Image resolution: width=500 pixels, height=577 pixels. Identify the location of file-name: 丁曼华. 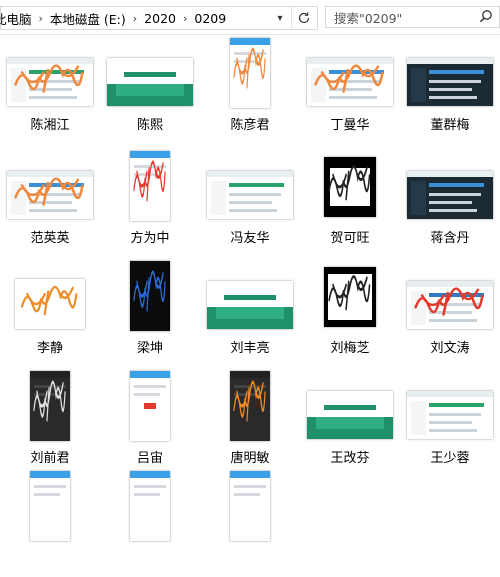
(350, 125).